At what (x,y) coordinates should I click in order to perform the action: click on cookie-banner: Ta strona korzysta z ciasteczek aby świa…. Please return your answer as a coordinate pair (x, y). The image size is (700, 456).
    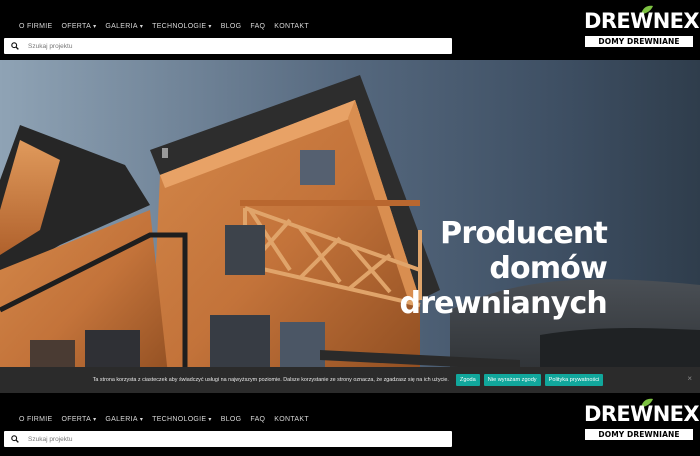
    Looking at the image, I should click on (350, 380).